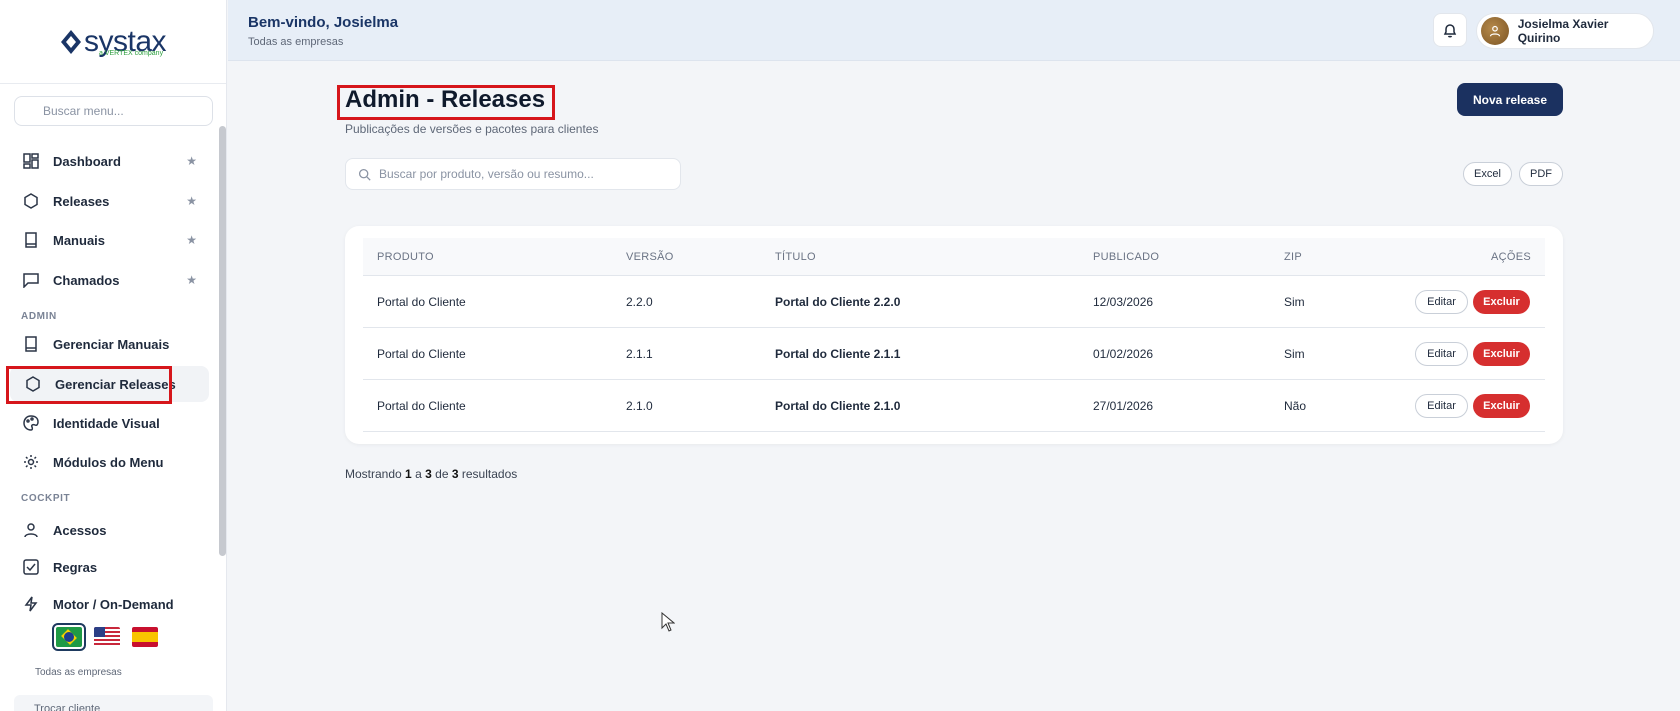 This screenshot has width=1680, height=711. I want to click on sidebar-item-modulos-menu: Módulos do Menu, so click(111, 462).